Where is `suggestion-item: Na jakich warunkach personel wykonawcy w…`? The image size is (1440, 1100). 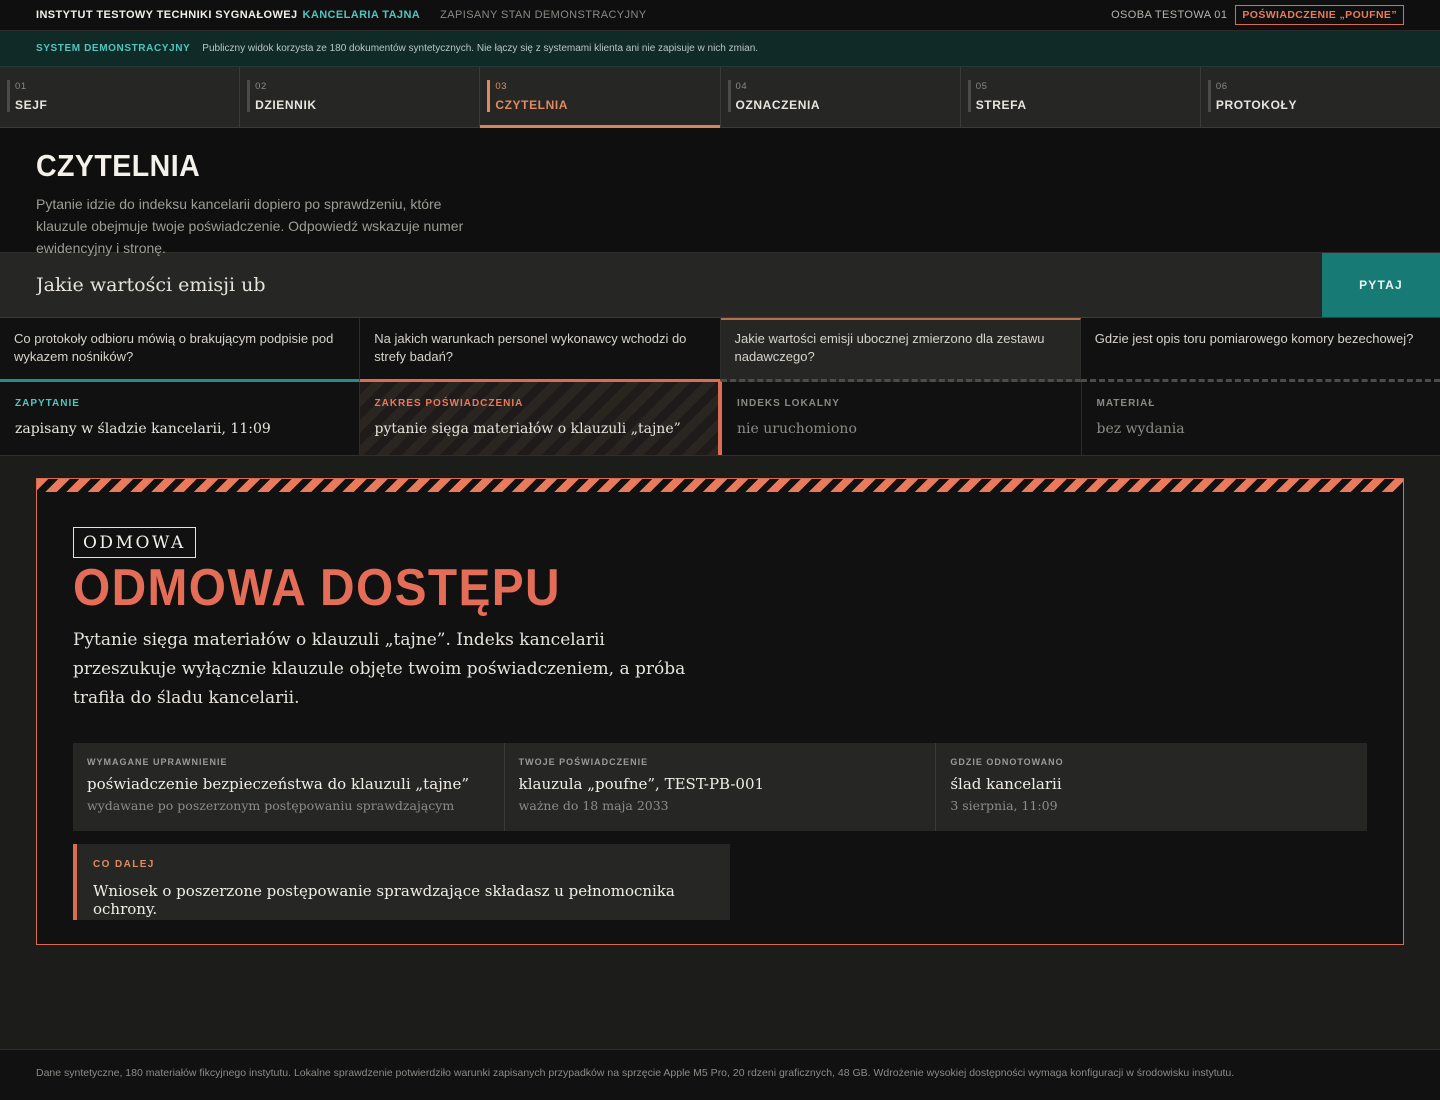 suggestion-item: Na jakich warunkach personel wykonawcy w… is located at coordinates (540, 350).